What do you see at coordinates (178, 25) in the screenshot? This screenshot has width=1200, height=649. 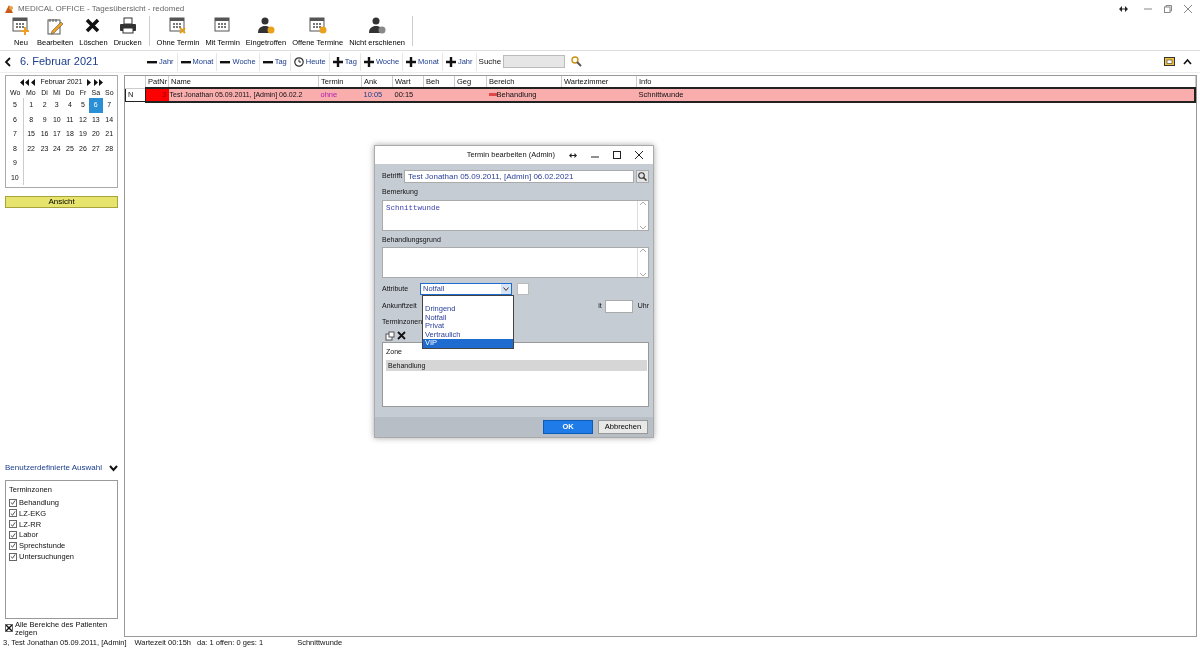 I see `calendar-cross-icon` at bounding box center [178, 25].